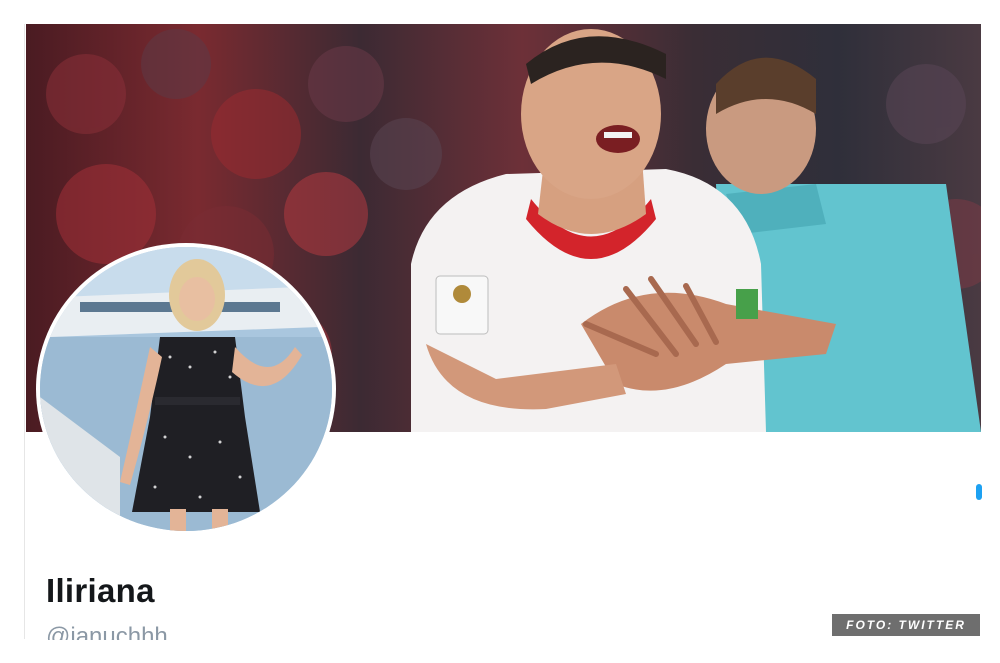  Describe the element at coordinates (107, 631) in the screenshot. I see `profile-handle: @ianuchhh` at that location.